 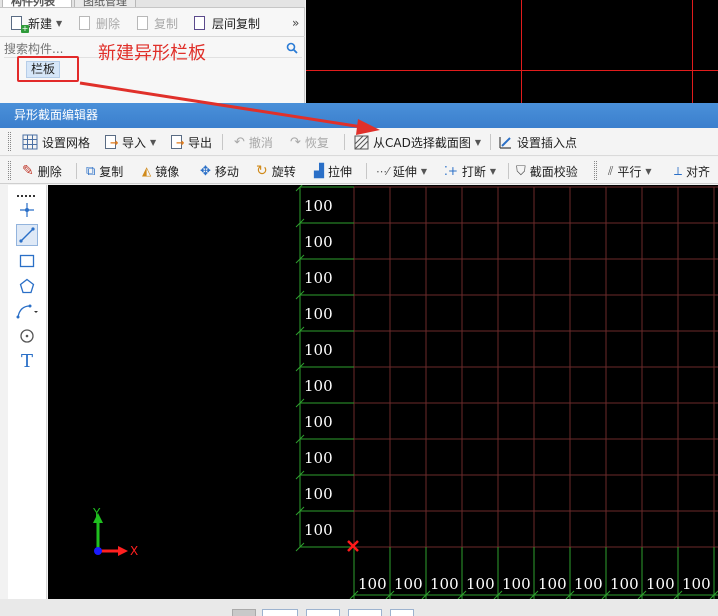 What do you see at coordinates (512, 70) in the screenshot?
I see `cad-line` at bounding box center [512, 70].